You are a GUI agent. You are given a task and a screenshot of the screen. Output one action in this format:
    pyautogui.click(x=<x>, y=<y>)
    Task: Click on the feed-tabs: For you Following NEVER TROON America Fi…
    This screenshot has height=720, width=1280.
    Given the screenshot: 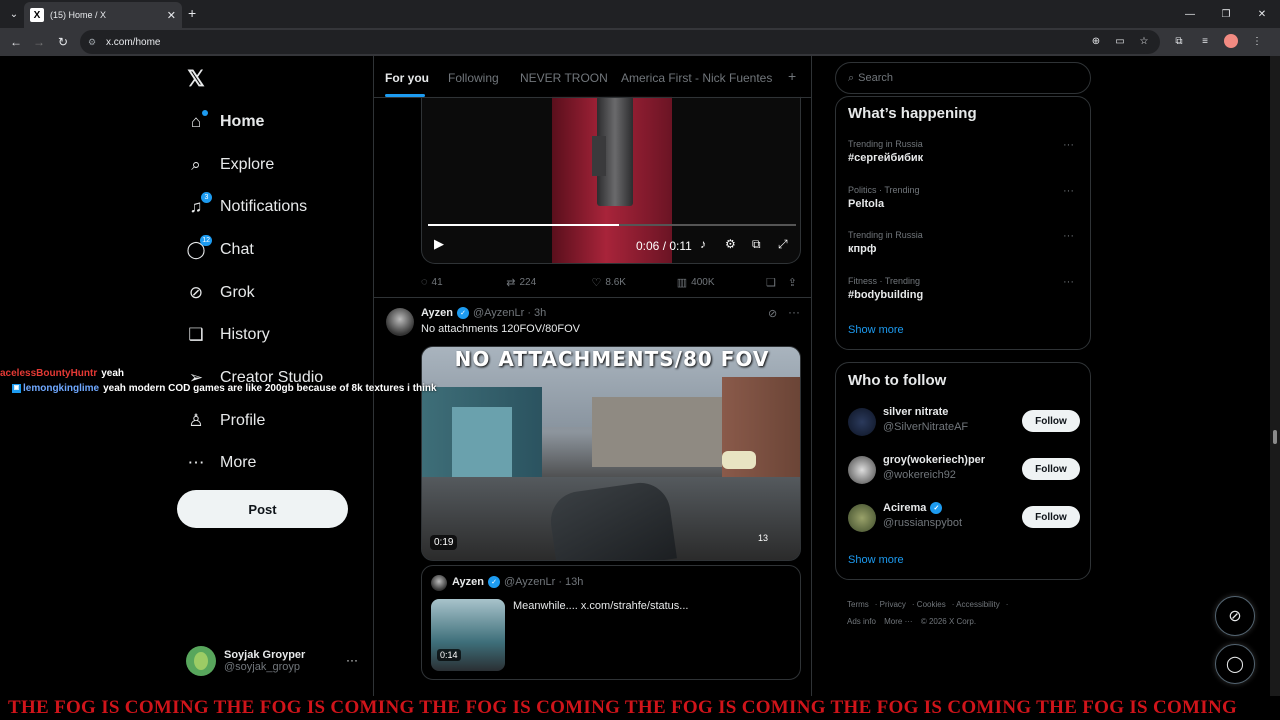 What is the action you would take?
    pyautogui.click(x=592, y=77)
    